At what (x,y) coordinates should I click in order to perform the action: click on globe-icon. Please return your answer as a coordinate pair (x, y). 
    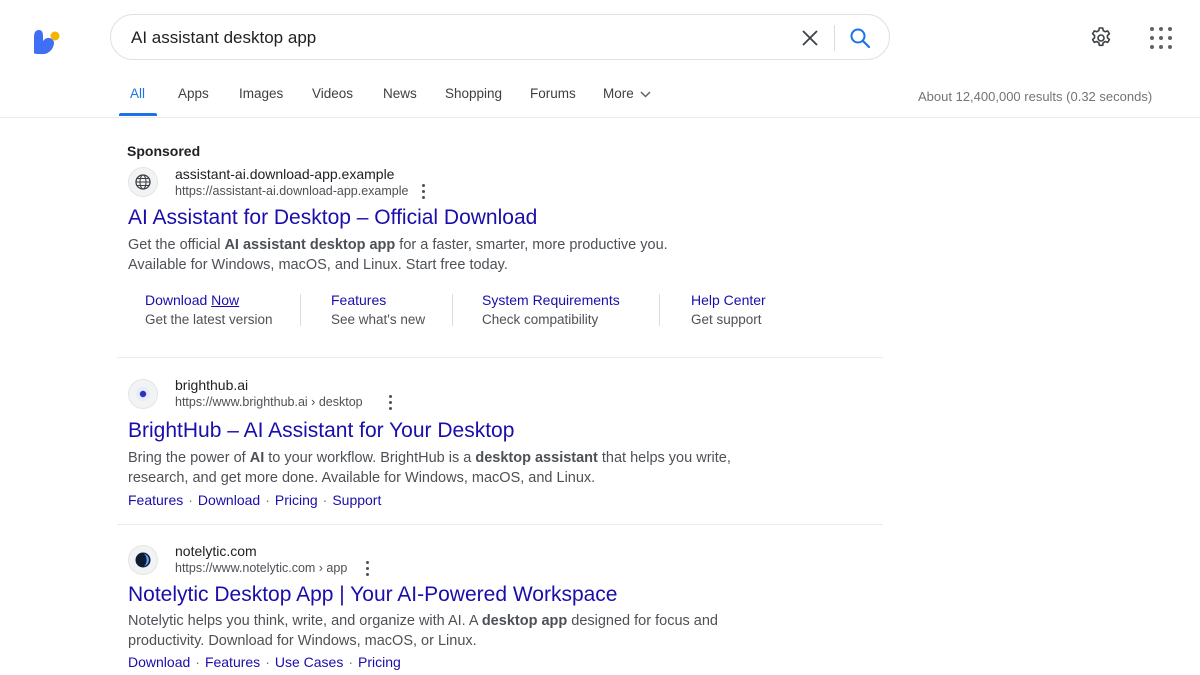
    Looking at the image, I should click on (143, 182).